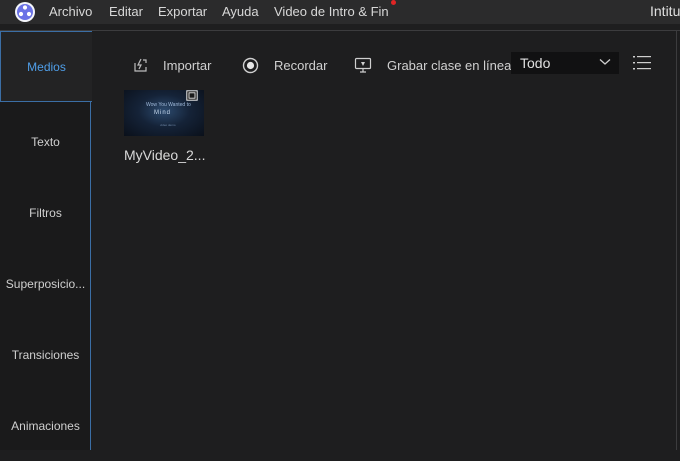 This screenshot has height=461, width=680. I want to click on sidebar-item-label: Filtros, so click(45, 212).